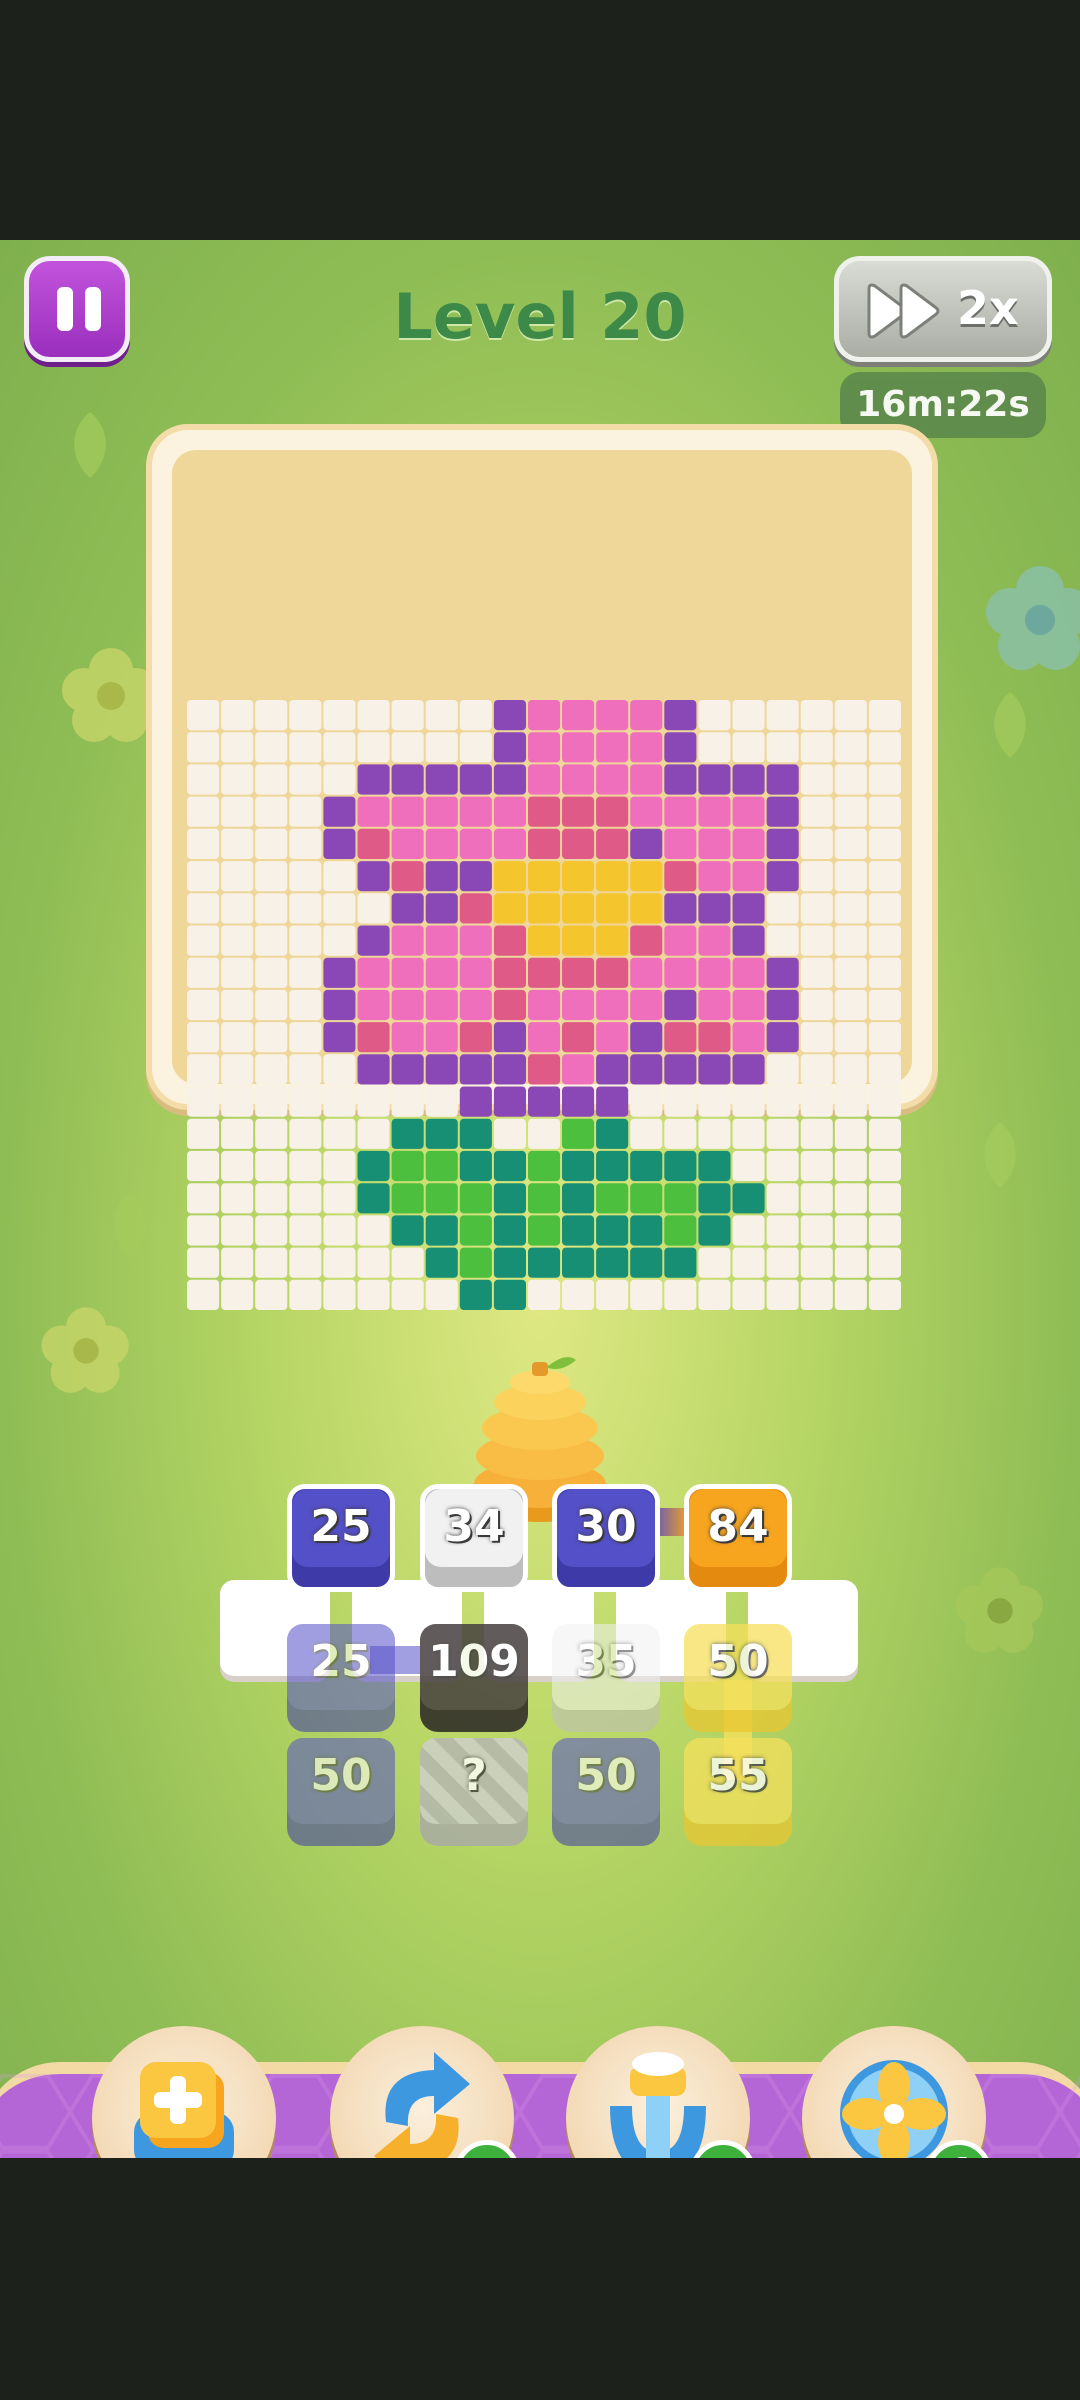  Describe the element at coordinates (184, 2092) in the screenshot. I see `booster-add-tile-button` at that location.